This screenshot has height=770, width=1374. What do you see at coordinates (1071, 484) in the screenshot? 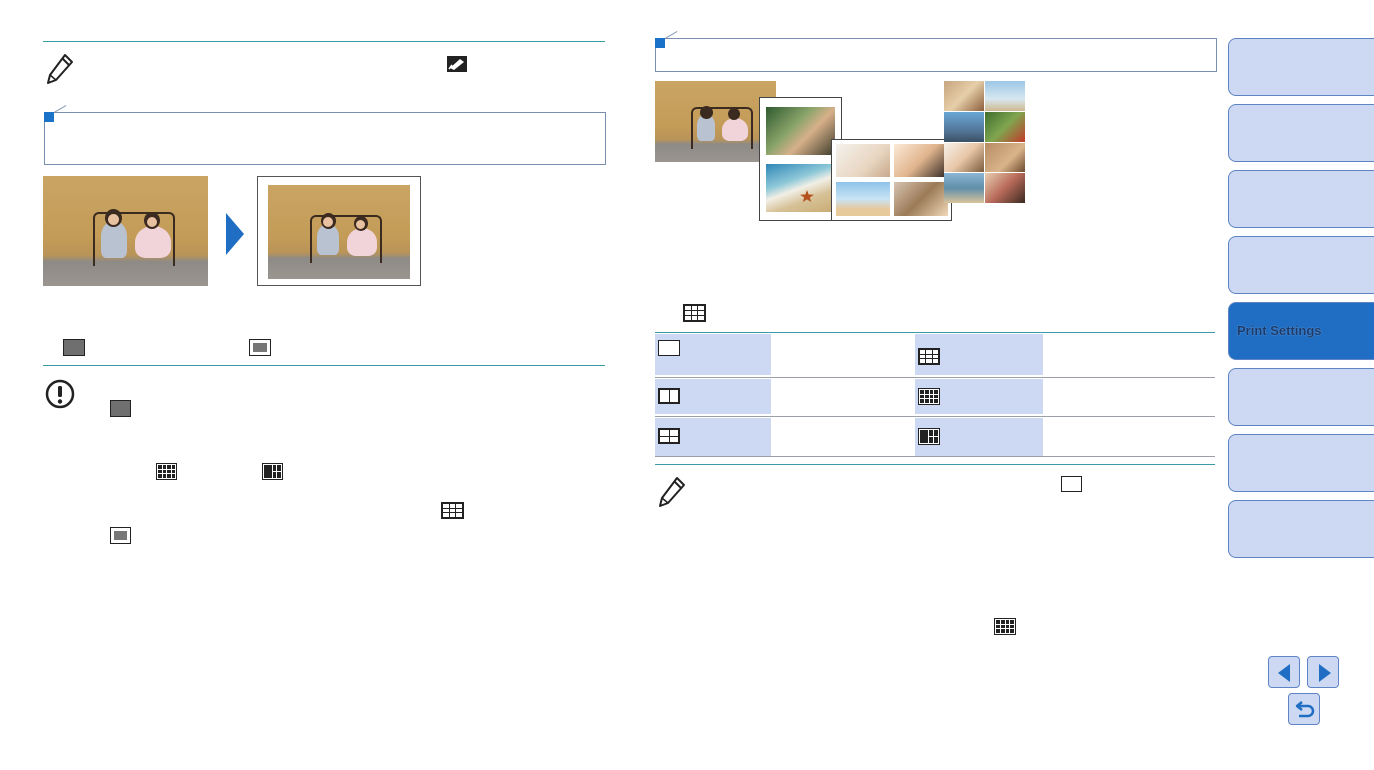
I see `layout-1up-icon-note` at bounding box center [1071, 484].